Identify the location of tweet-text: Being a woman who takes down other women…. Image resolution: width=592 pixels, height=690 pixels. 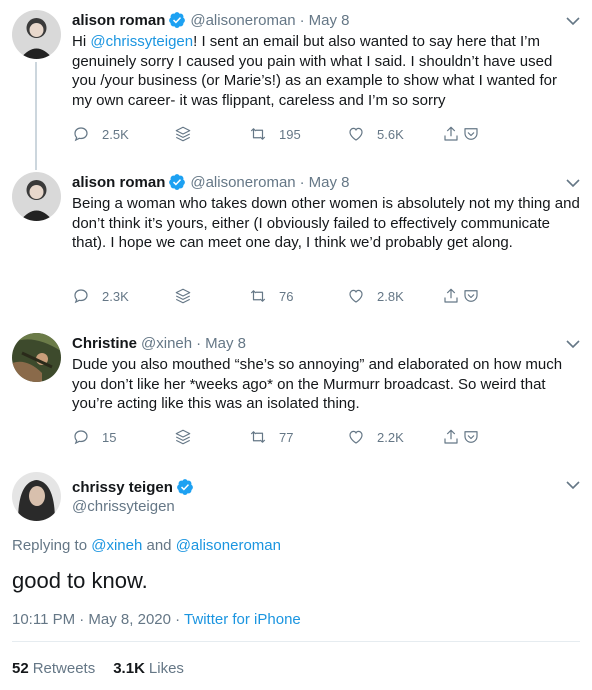
(326, 223).